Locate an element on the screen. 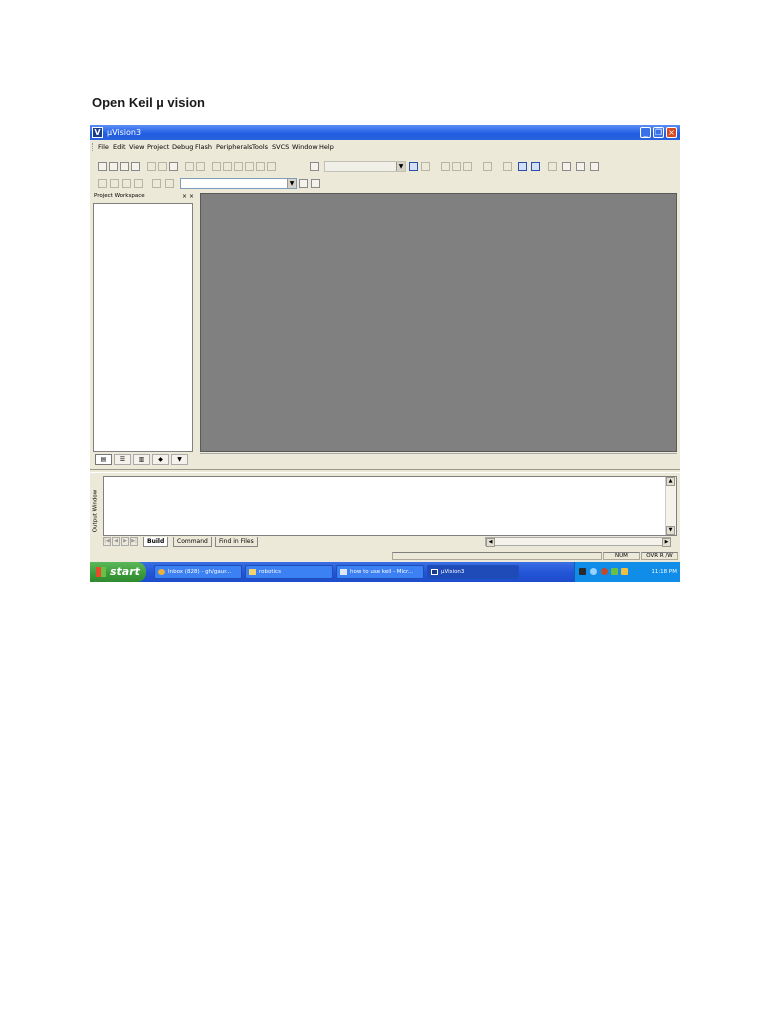 This screenshot has height=1024, width=768. chrome-tray-icon is located at coordinates (604, 571).